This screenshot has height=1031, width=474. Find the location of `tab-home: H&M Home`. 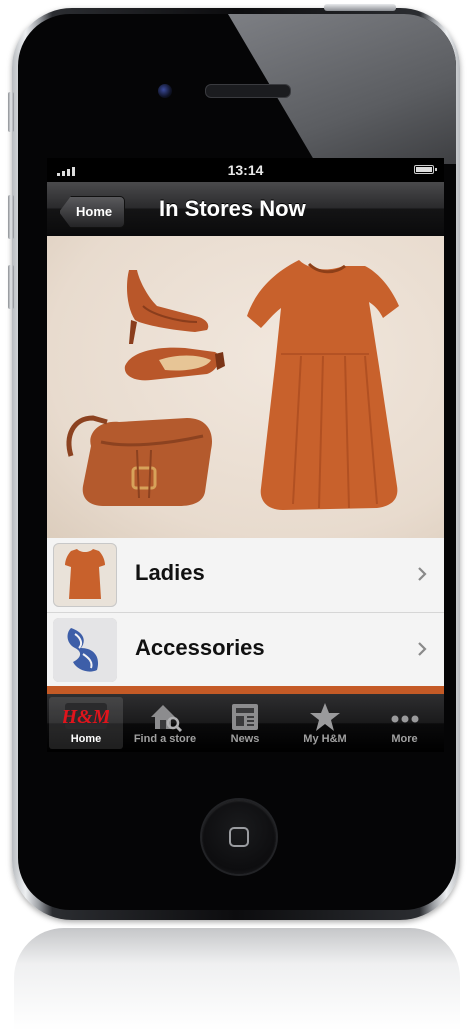

tab-home: H&M Home is located at coordinates (86, 723).